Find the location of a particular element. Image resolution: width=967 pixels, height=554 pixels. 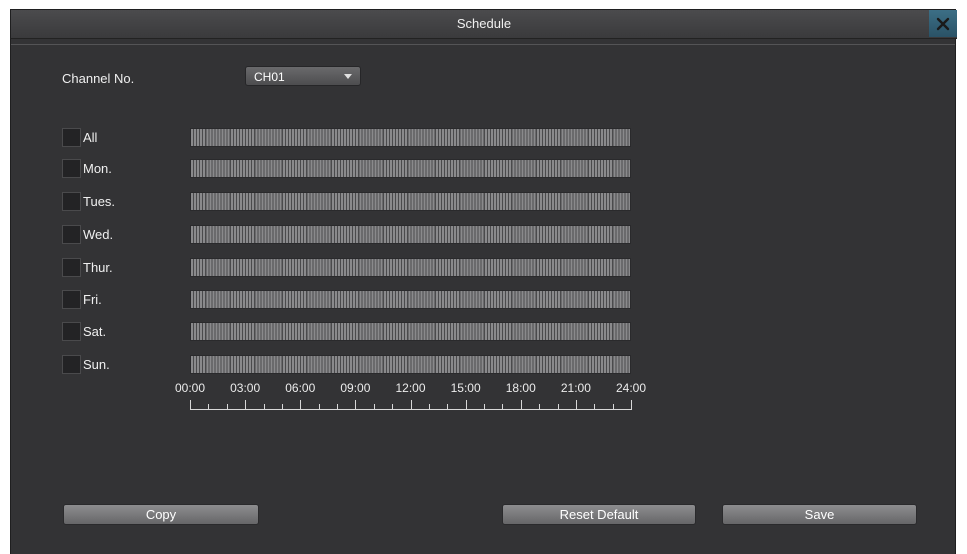

day-label: All is located at coordinates (90, 137).